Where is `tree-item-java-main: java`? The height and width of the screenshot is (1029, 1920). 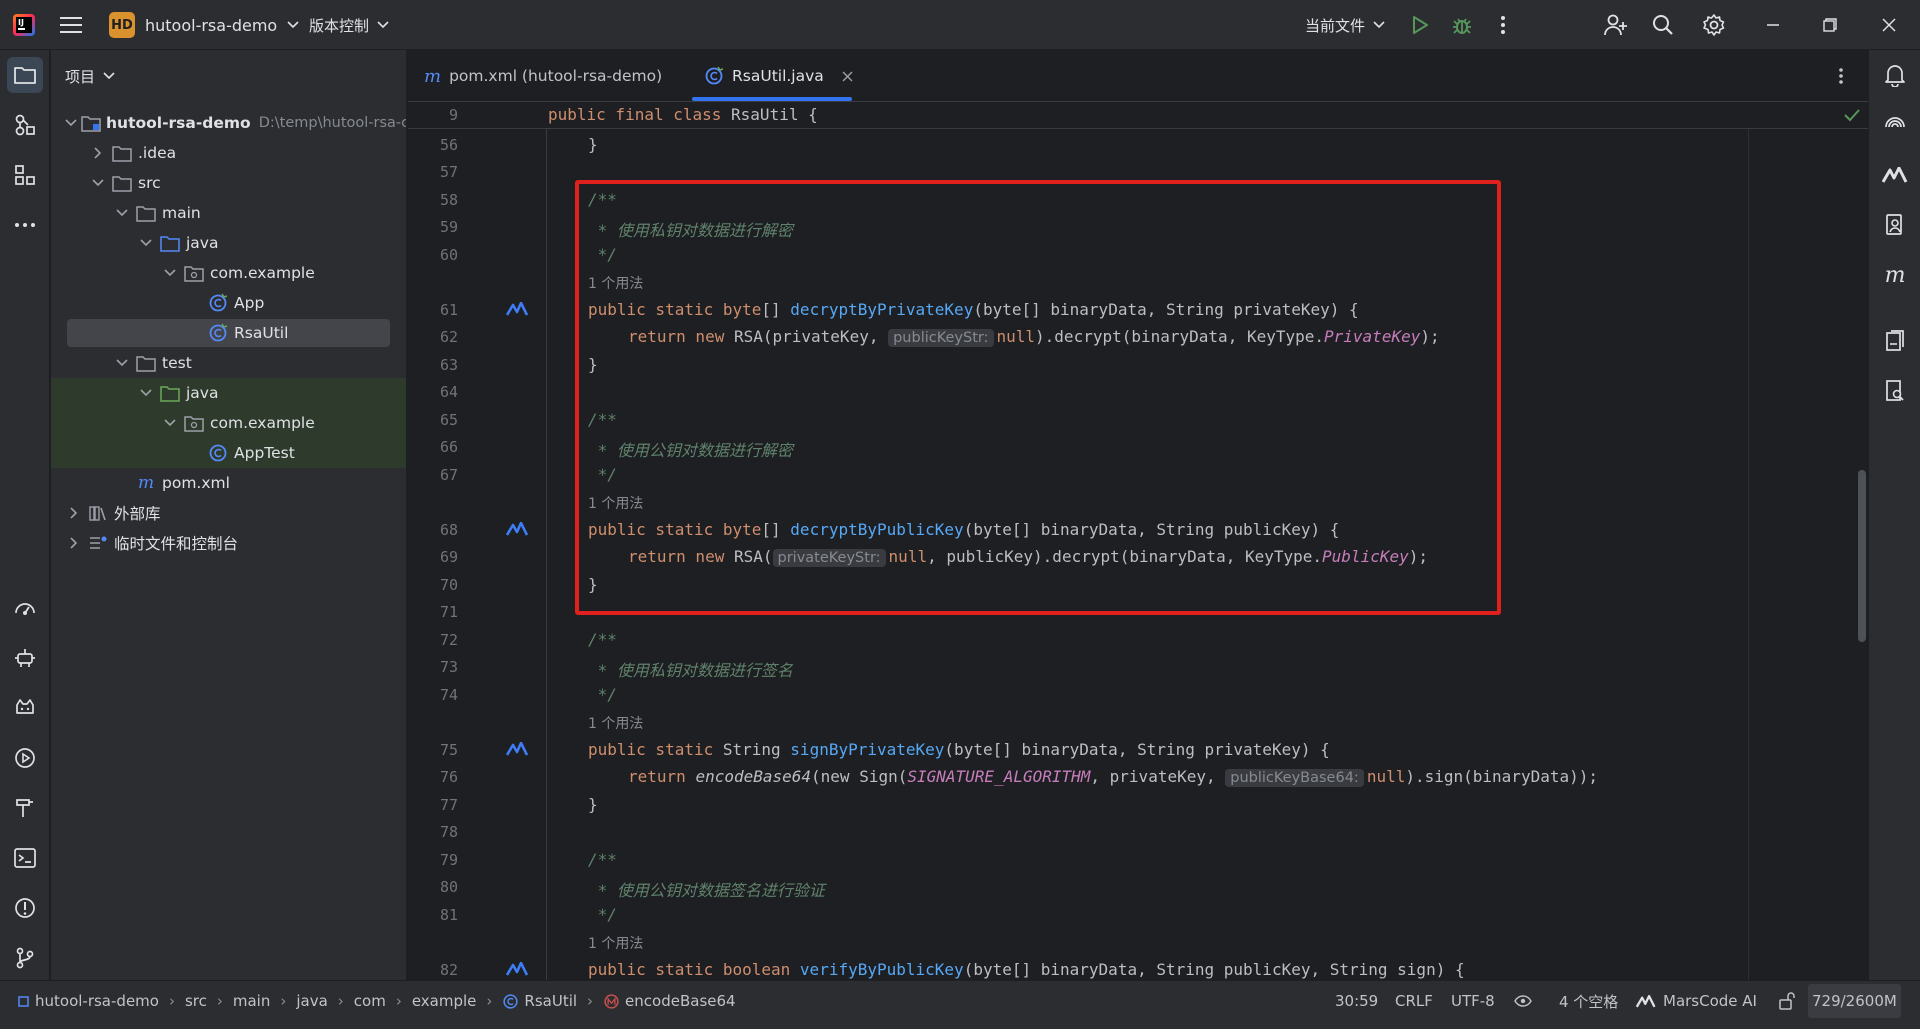
tree-item-java-main: java is located at coordinates (228, 243).